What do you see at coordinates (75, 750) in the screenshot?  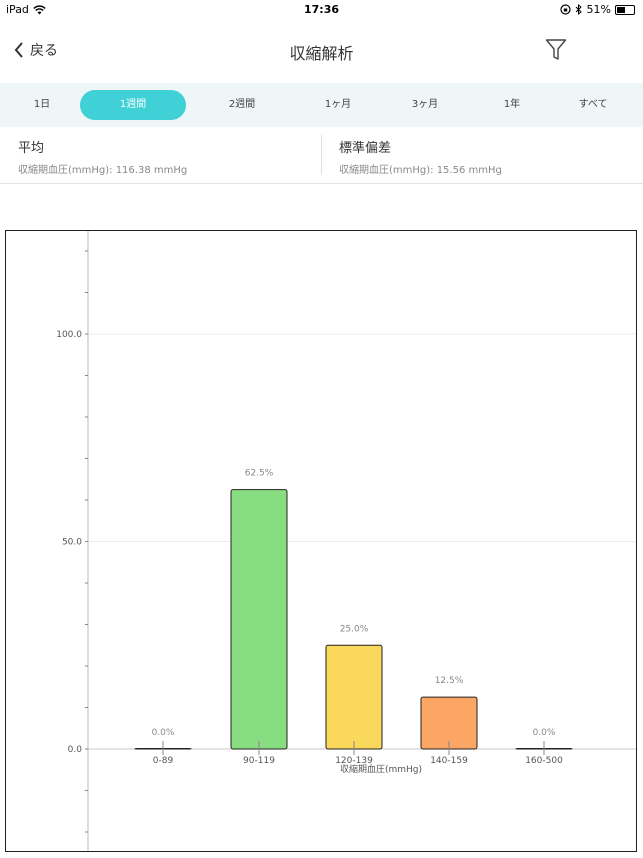 I see `y-tick-label: 0.0` at bounding box center [75, 750].